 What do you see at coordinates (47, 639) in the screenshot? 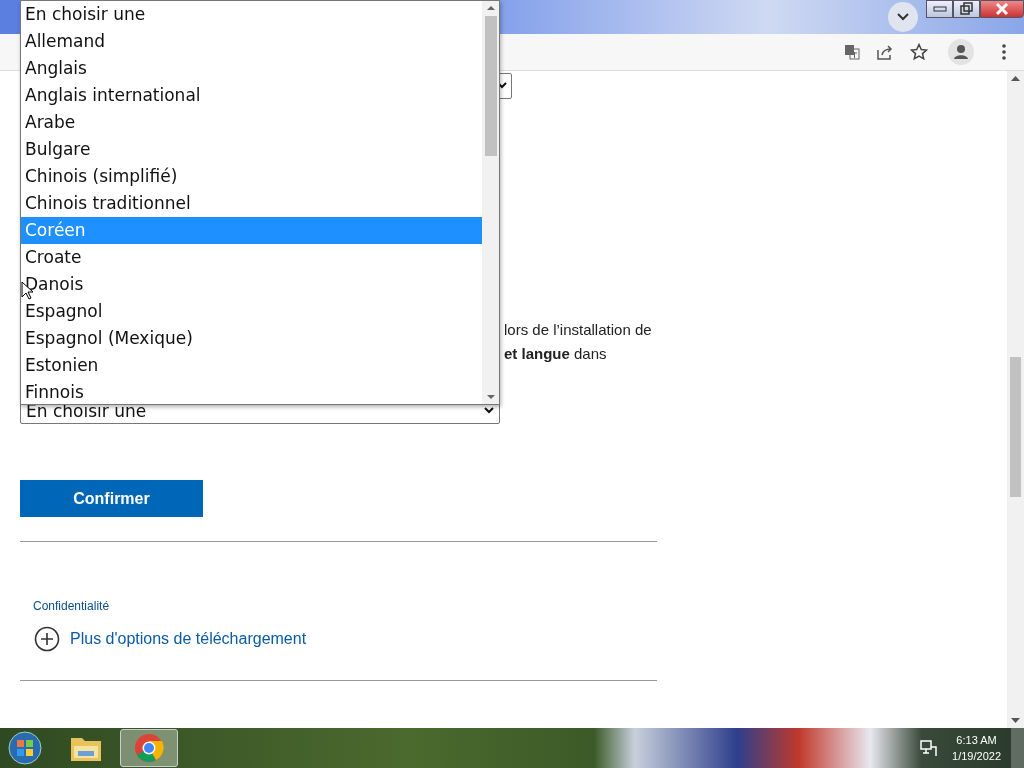
I see `plus-circle-icon` at bounding box center [47, 639].